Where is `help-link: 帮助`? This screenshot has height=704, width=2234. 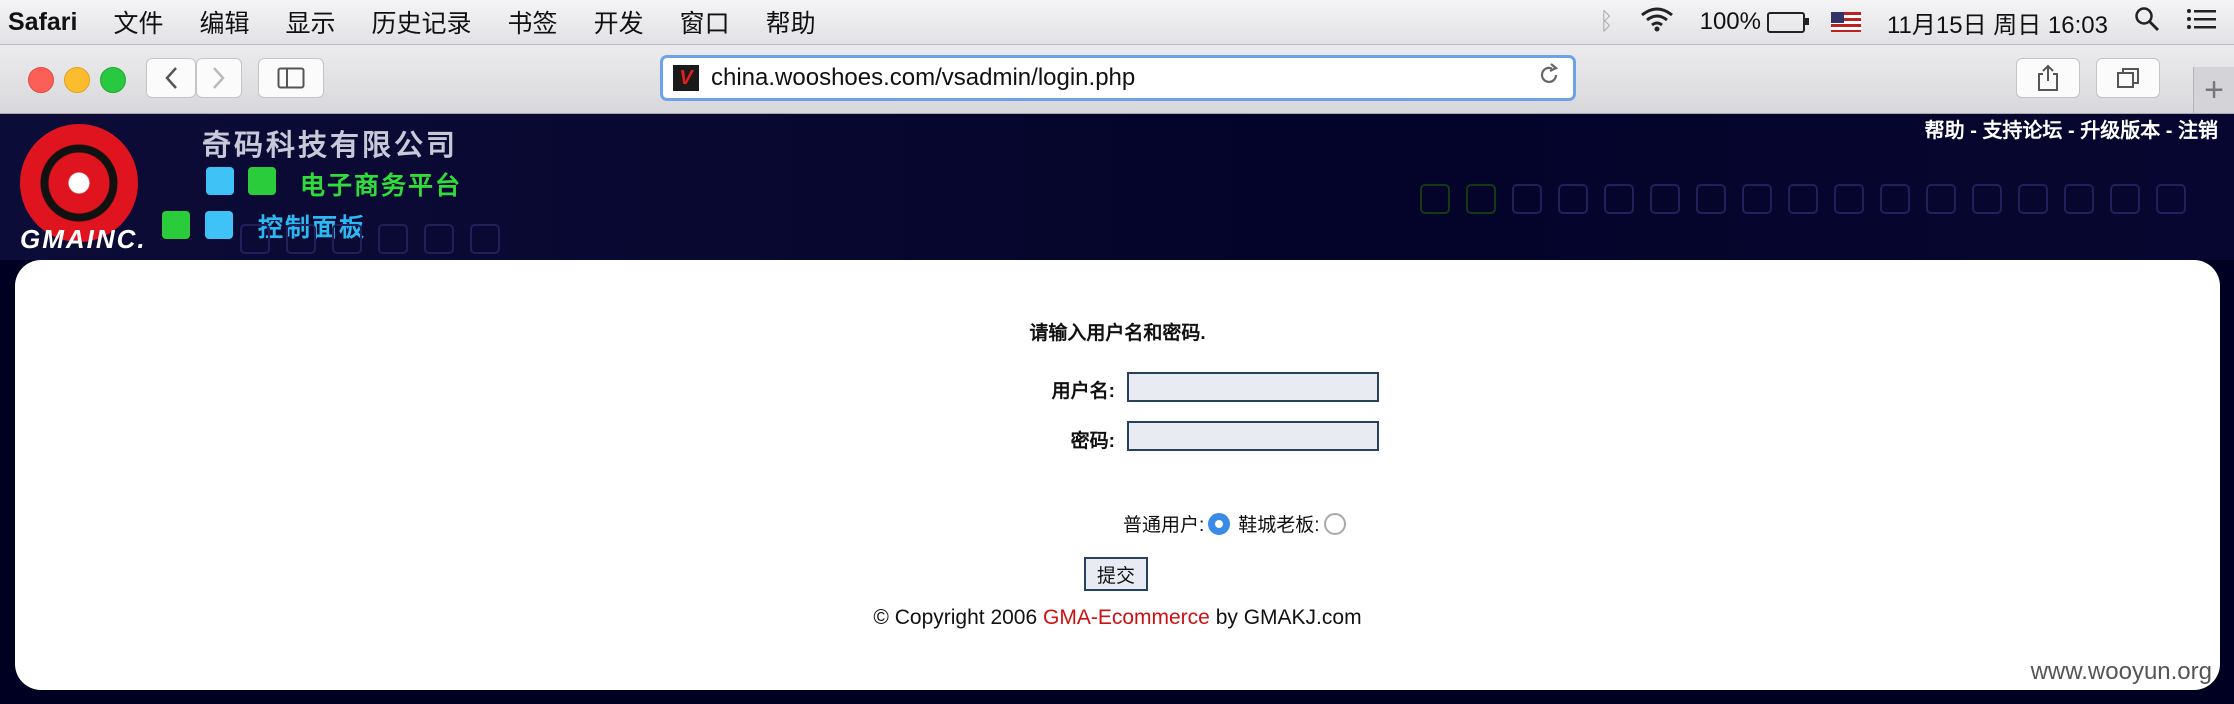
help-link: 帮助 is located at coordinates (1945, 131).